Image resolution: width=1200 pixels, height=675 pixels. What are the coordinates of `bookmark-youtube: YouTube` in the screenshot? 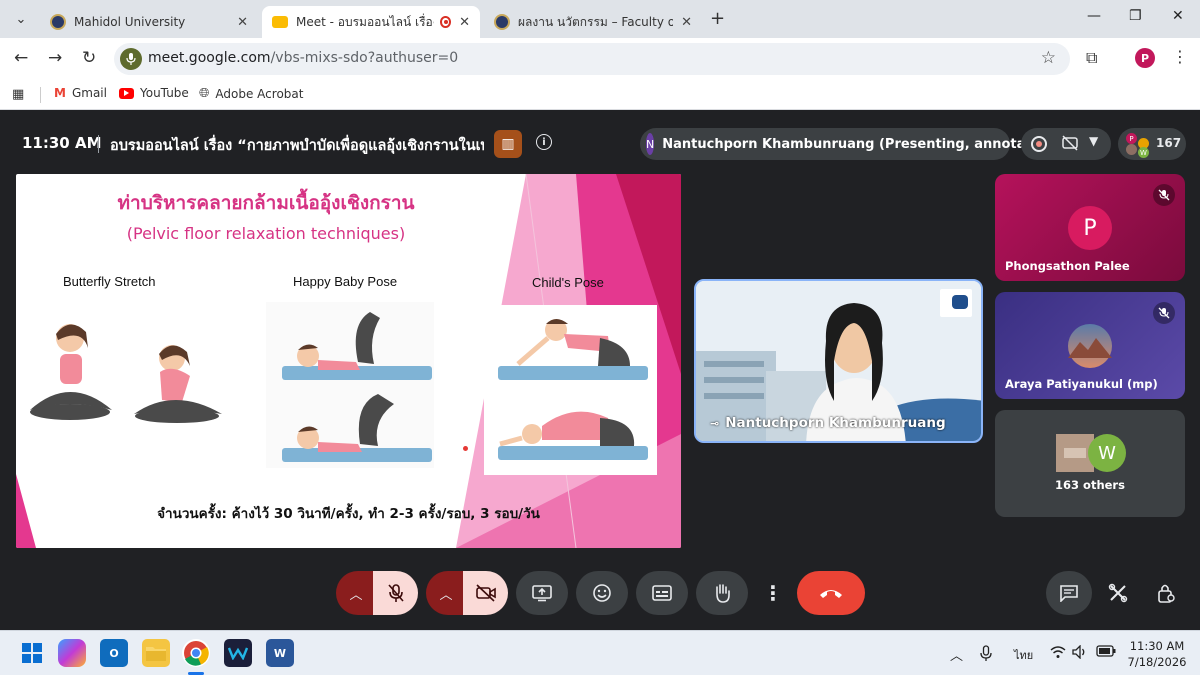 It's located at (154, 93).